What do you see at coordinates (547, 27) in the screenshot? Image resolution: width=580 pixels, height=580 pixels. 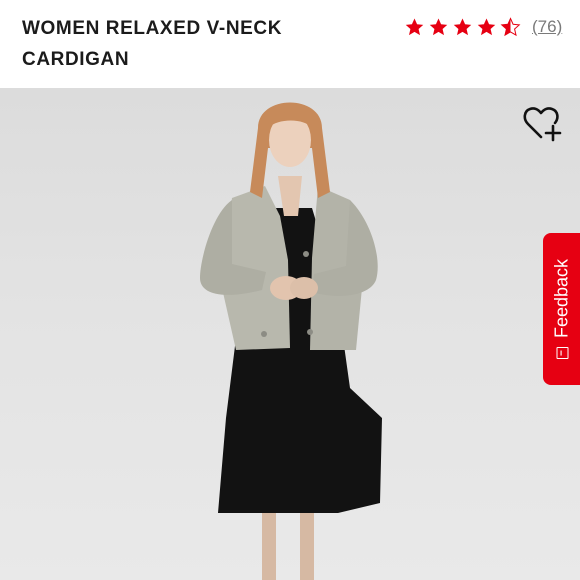 I see `review-count-link: (76)` at bounding box center [547, 27].